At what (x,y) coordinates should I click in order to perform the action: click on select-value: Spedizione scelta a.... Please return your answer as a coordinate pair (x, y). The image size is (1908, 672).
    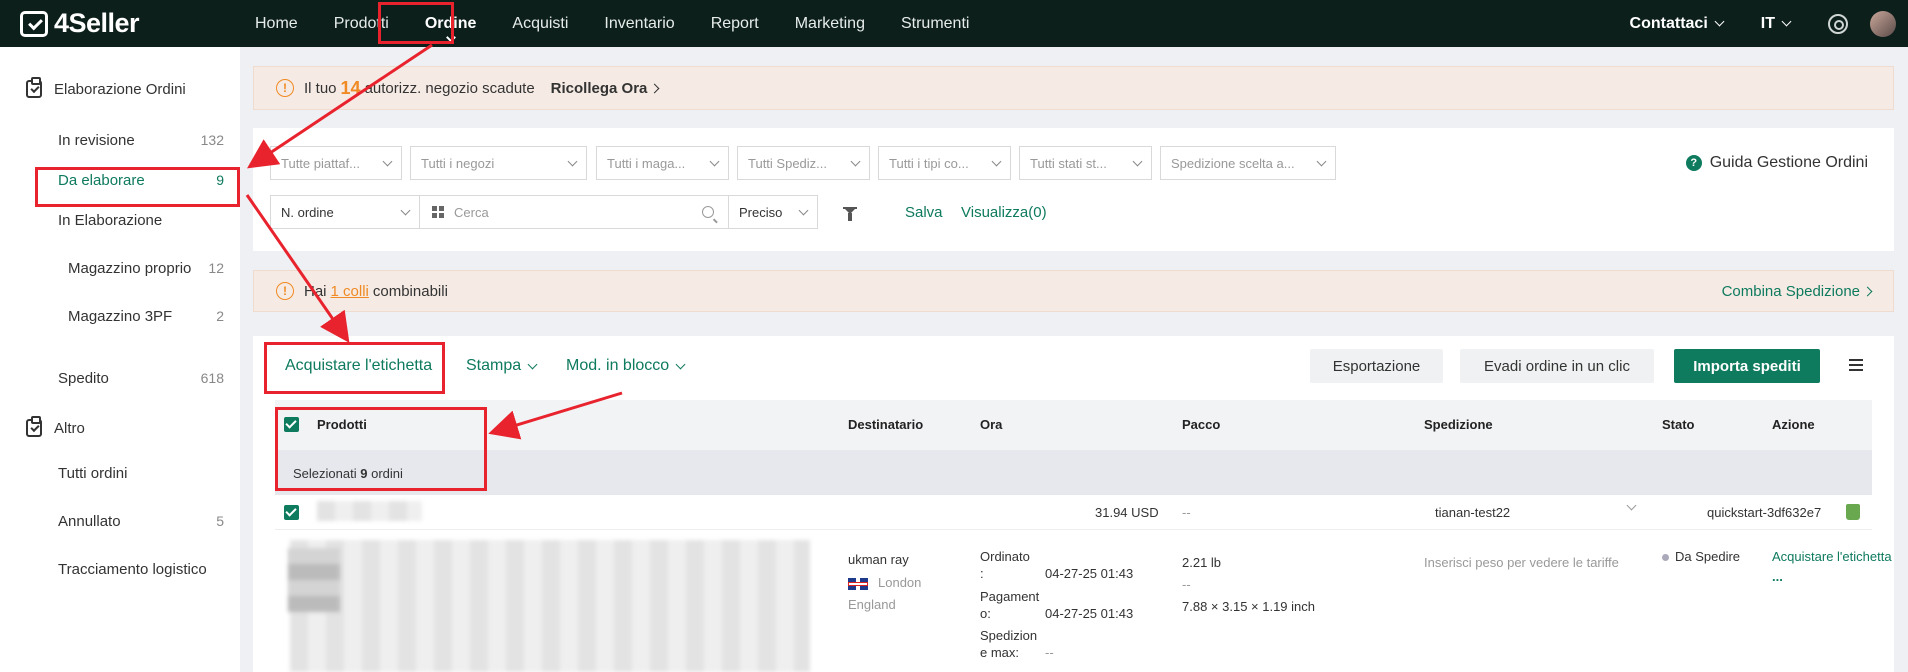
    Looking at the image, I should click on (1233, 163).